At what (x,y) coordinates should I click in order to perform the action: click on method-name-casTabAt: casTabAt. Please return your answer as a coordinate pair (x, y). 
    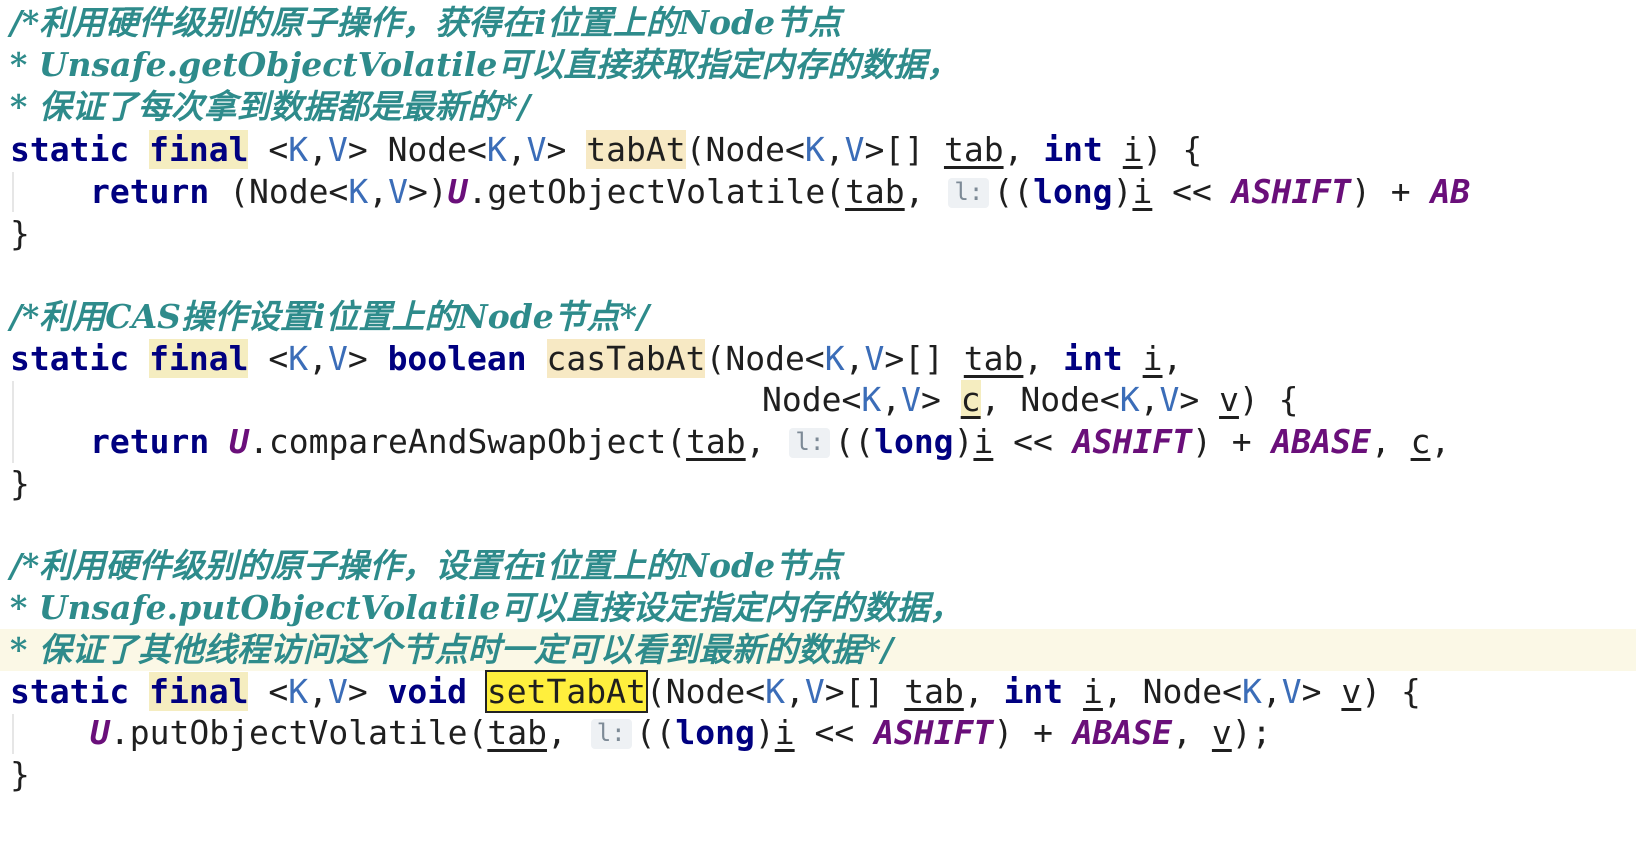
    Looking at the image, I should click on (626, 358).